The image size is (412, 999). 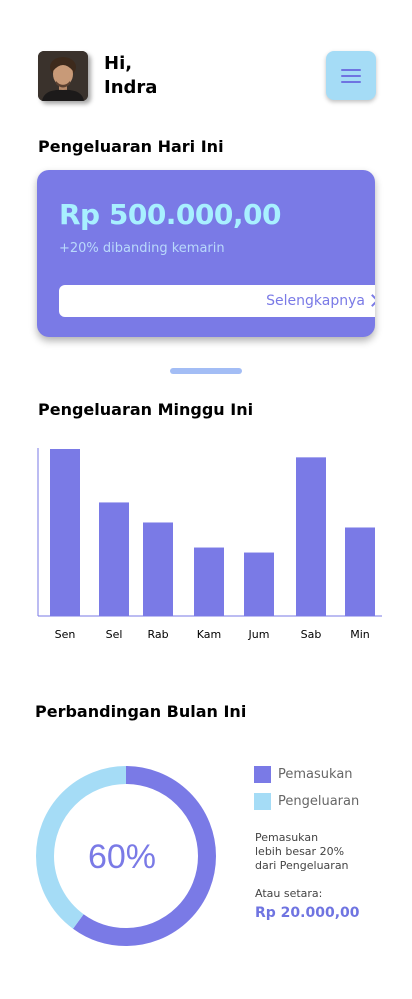 I want to click on greeting: Hi, Indra, so click(x=130, y=76).